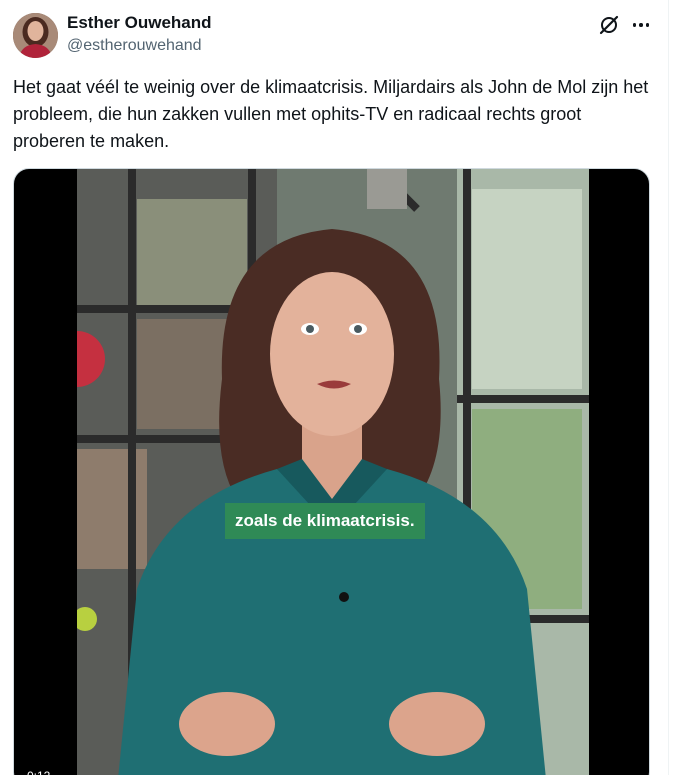 This screenshot has height=775, width=681. Describe the element at coordinates (668, 387) in the screenshot. I see `timeline-divider` at that location.